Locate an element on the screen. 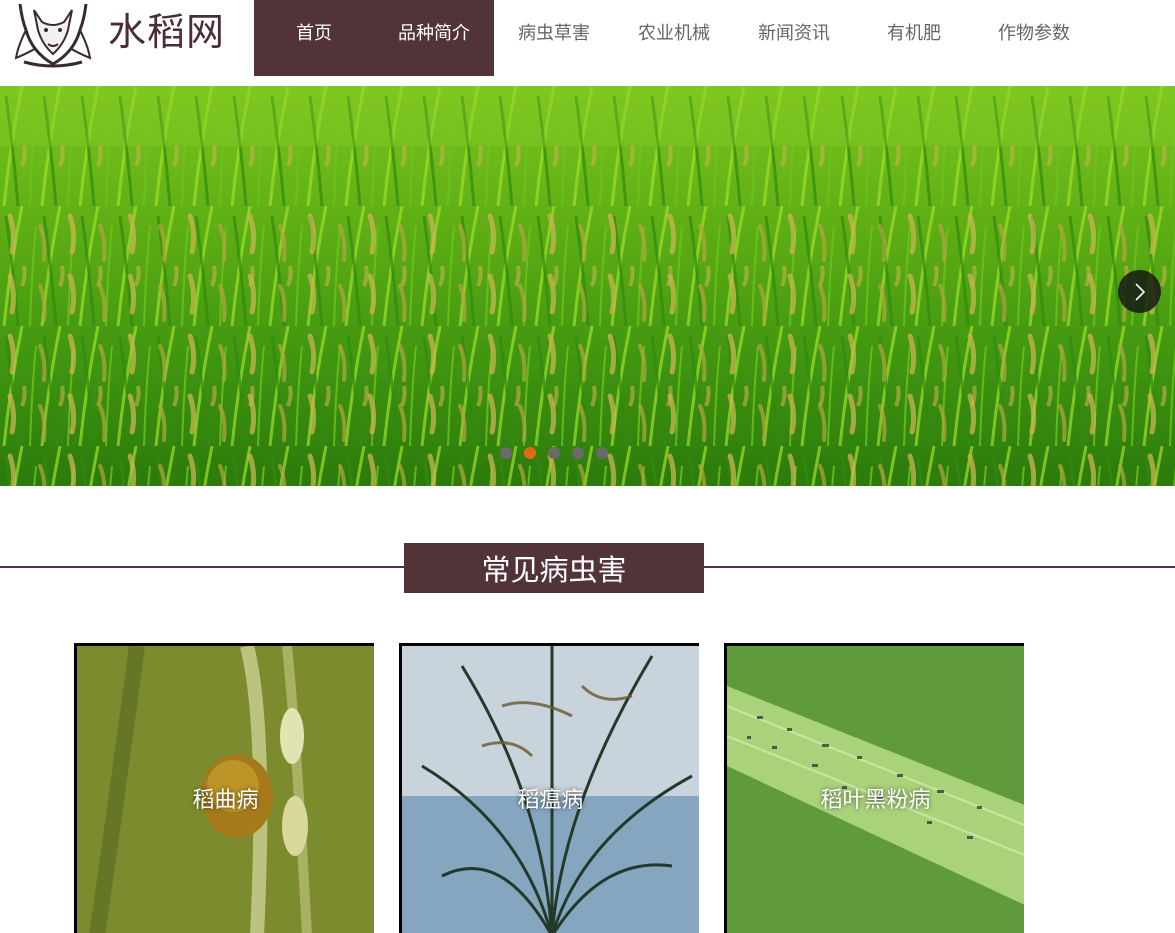 Image resolution: width=1175 pixels, height=933 pixels. slide-indicators is located at coordinates (554, 453).